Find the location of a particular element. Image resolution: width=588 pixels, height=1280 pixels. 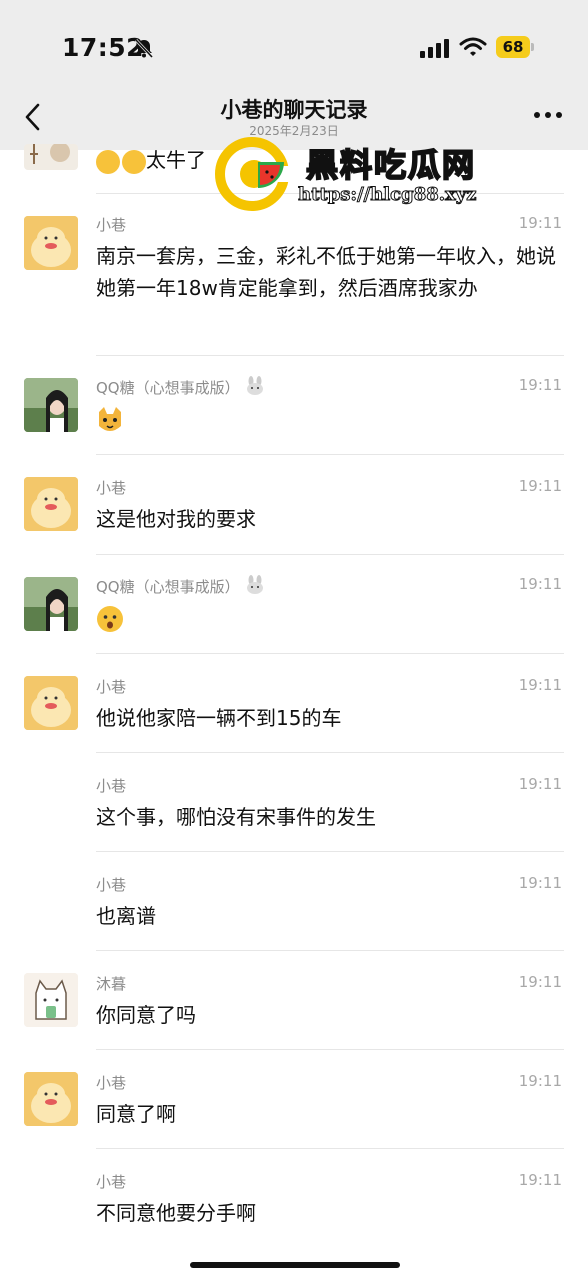

battery-tip is located at coordinates (532, 47).